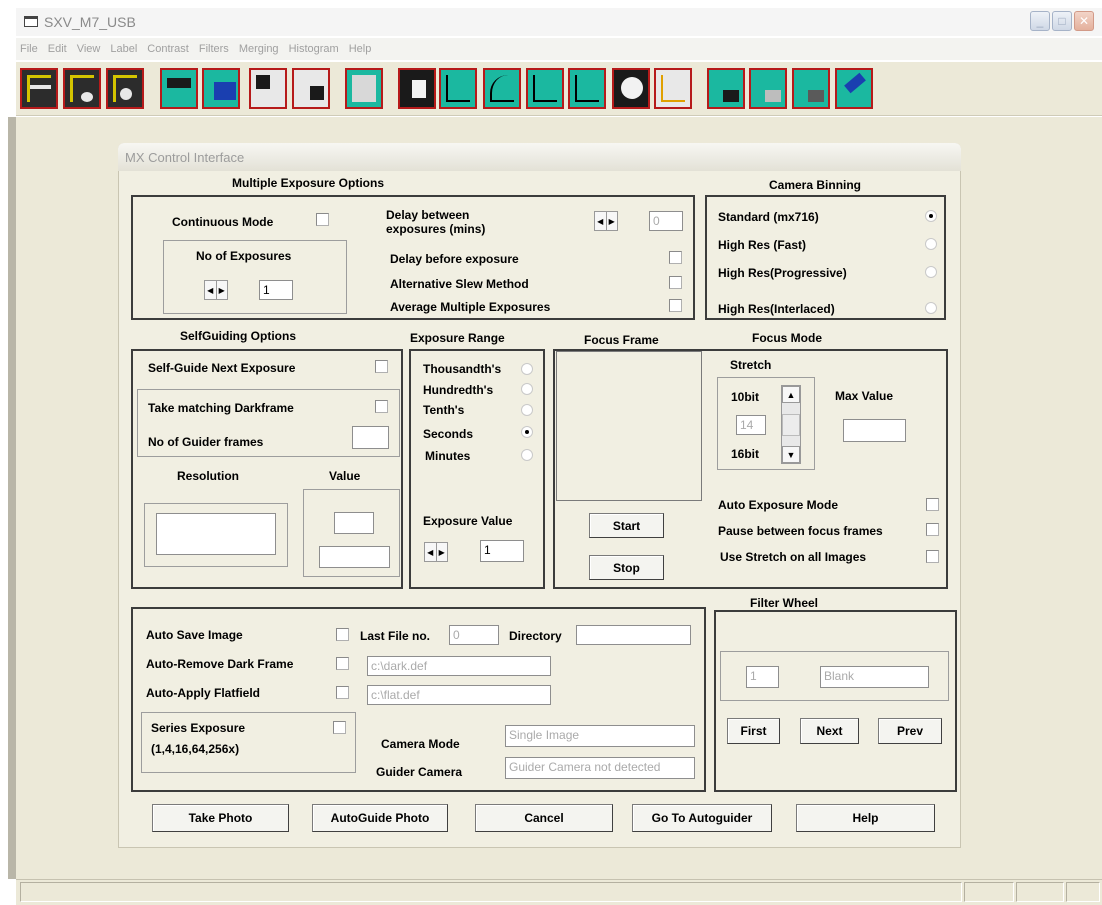 This screenshot has height=905, width=1102. I want to click on range-hundredths-radio, so click(527, 389).